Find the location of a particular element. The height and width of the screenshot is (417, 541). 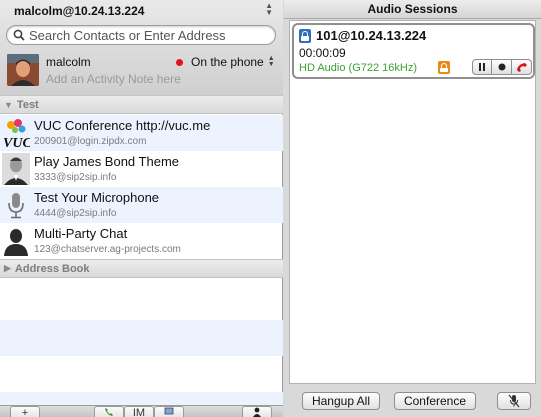

chat-button: IM is located at coordinates (139, 411).